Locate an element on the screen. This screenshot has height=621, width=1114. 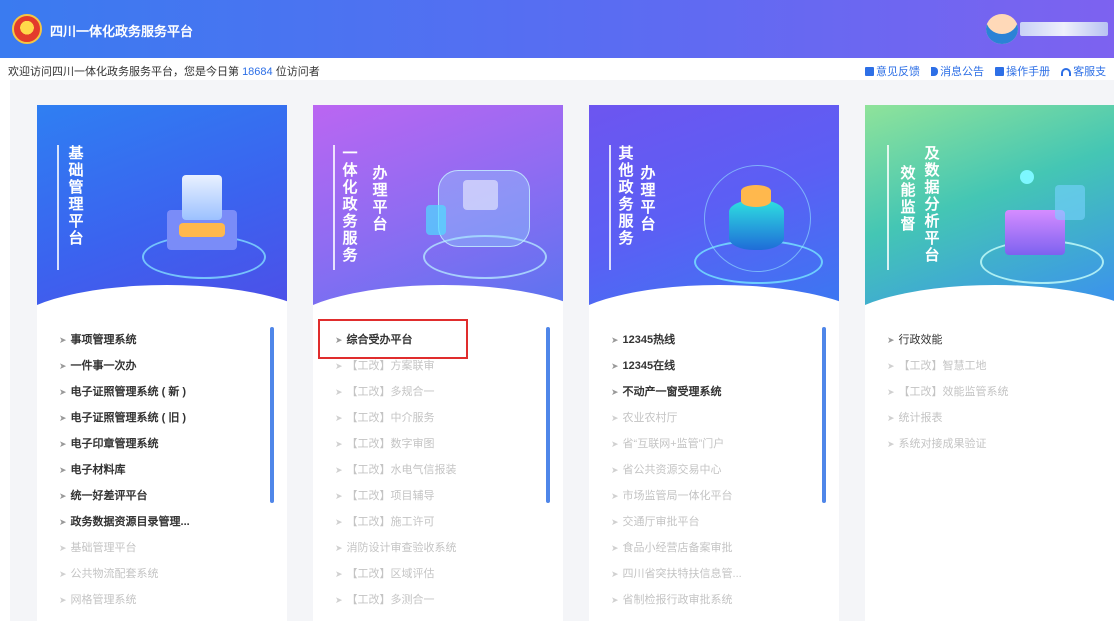
list-item: ➤ 电子印章管理系统 is located at coordinates (161, 444).